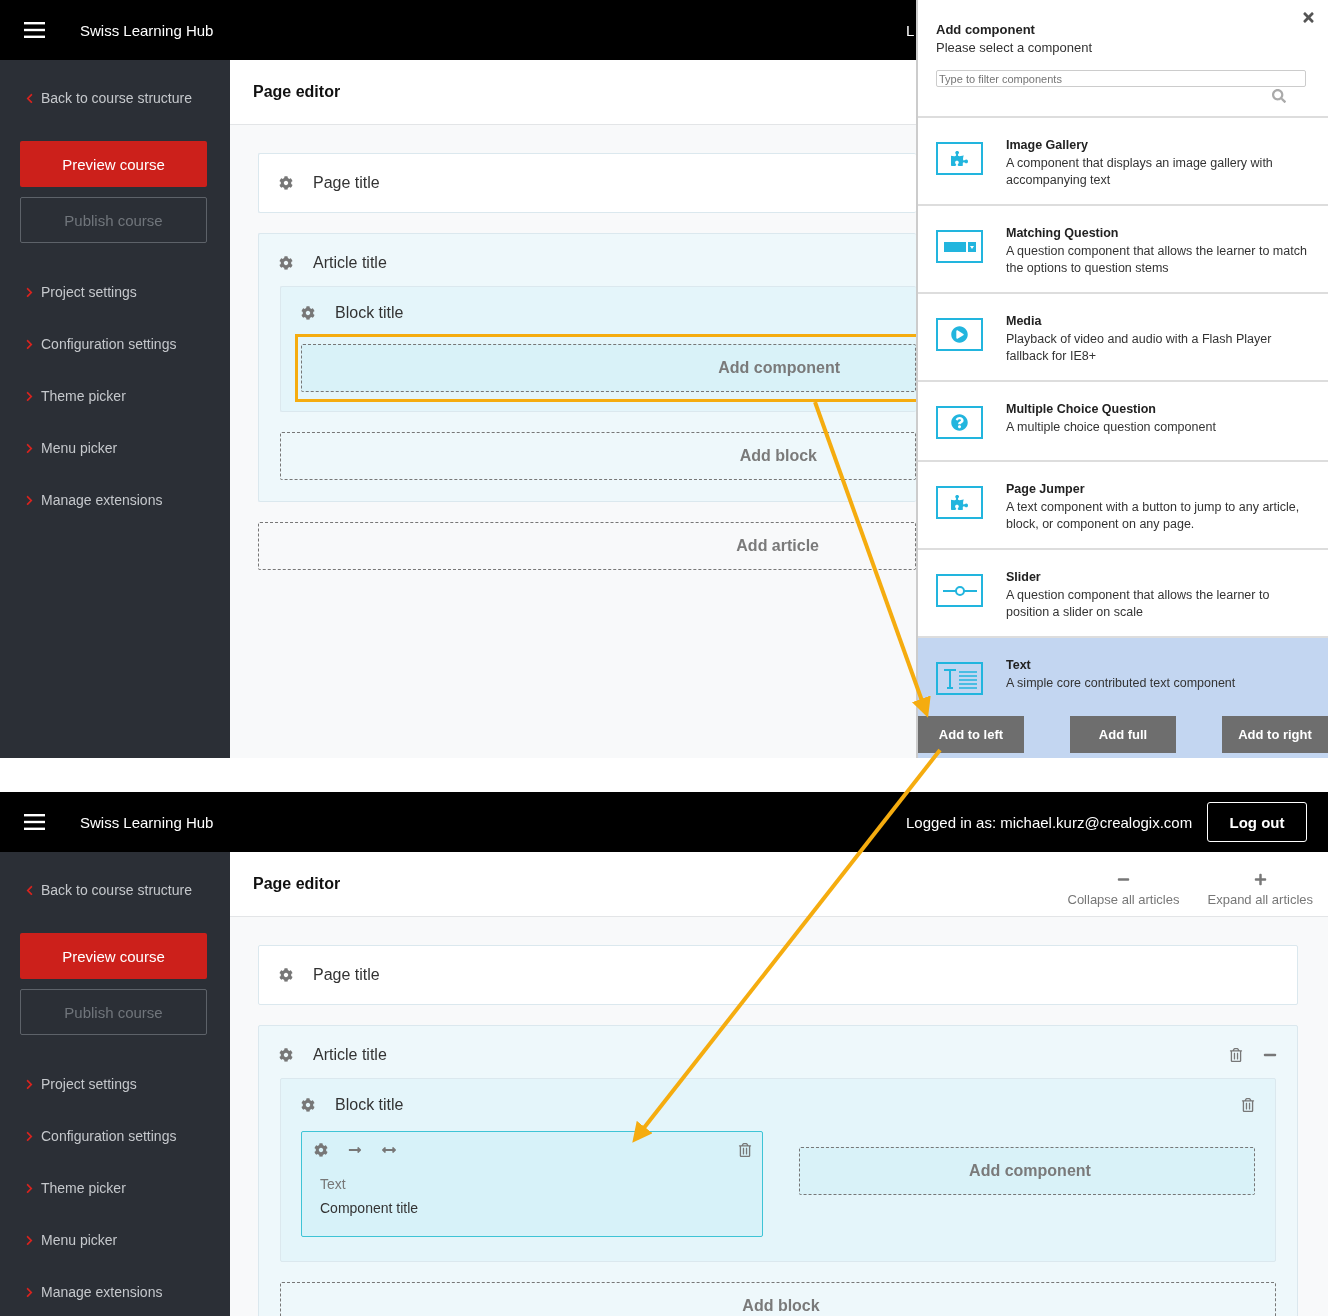  What do you see at coordinates (959, 678) in the screenshot?
I see `text-icon` at bounding box center [959, 678].